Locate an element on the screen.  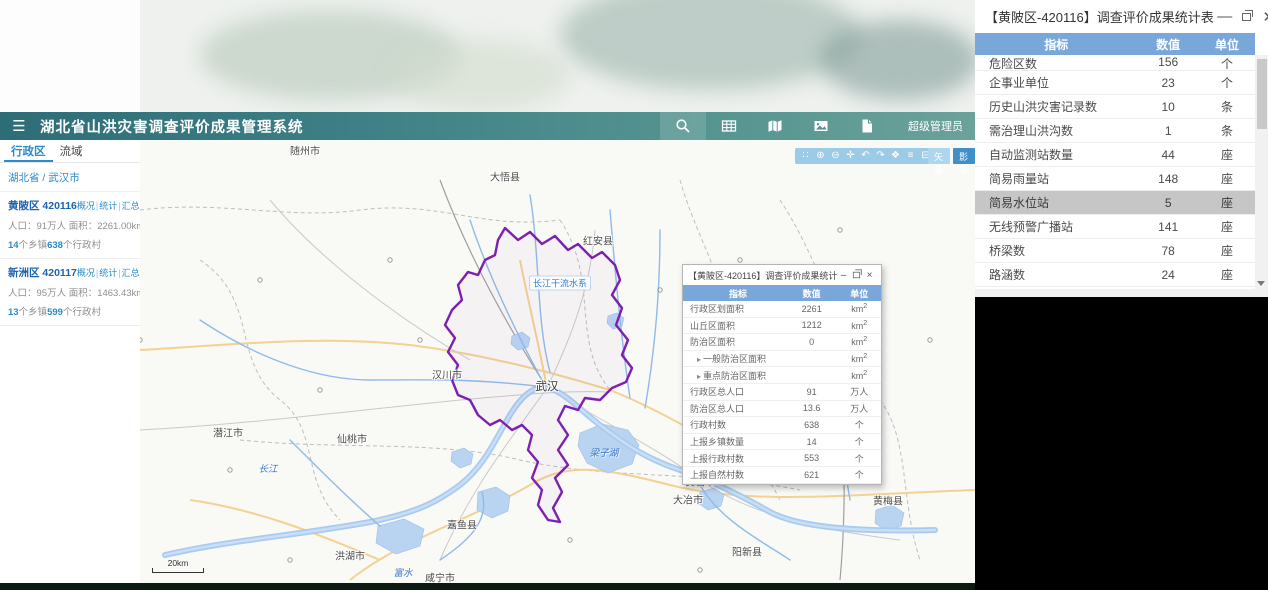
district-name-link: 新洲区 420117 is located at coordinates (42, 272).